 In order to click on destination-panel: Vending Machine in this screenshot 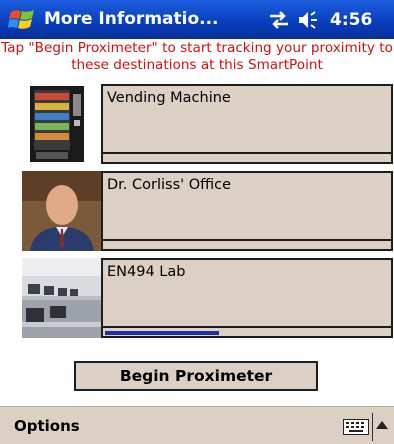, I will do `click(247, 124)`.